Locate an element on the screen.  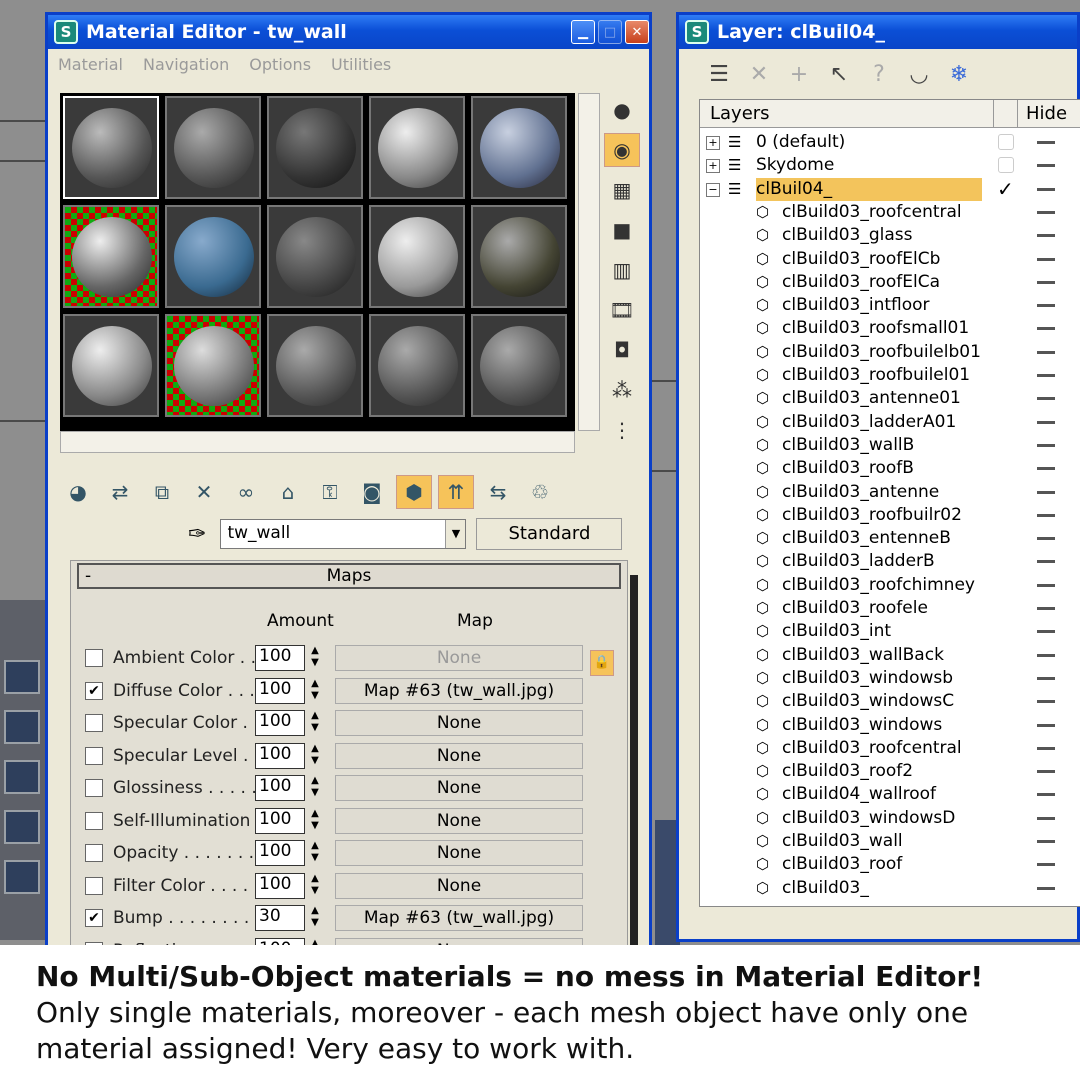
layer-row: − ☰ clBuil04_ ✓ is located at coordinates (890, 189).